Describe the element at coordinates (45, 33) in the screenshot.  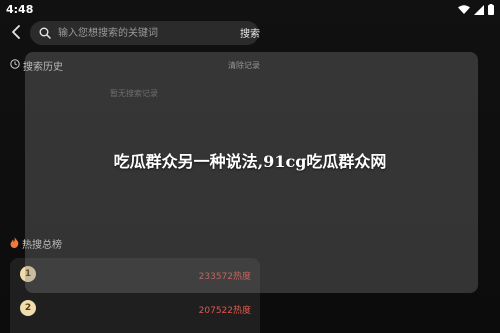
I see `search-icon` at that location.